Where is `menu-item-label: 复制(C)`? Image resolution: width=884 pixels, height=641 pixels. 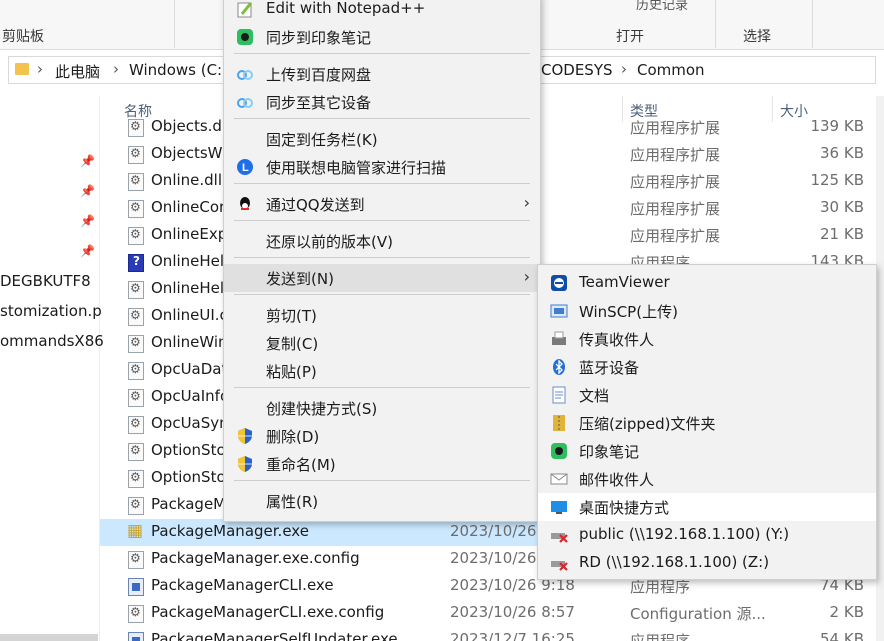
menu-item-label: 复制(C) is located at coordinates (292, 344).